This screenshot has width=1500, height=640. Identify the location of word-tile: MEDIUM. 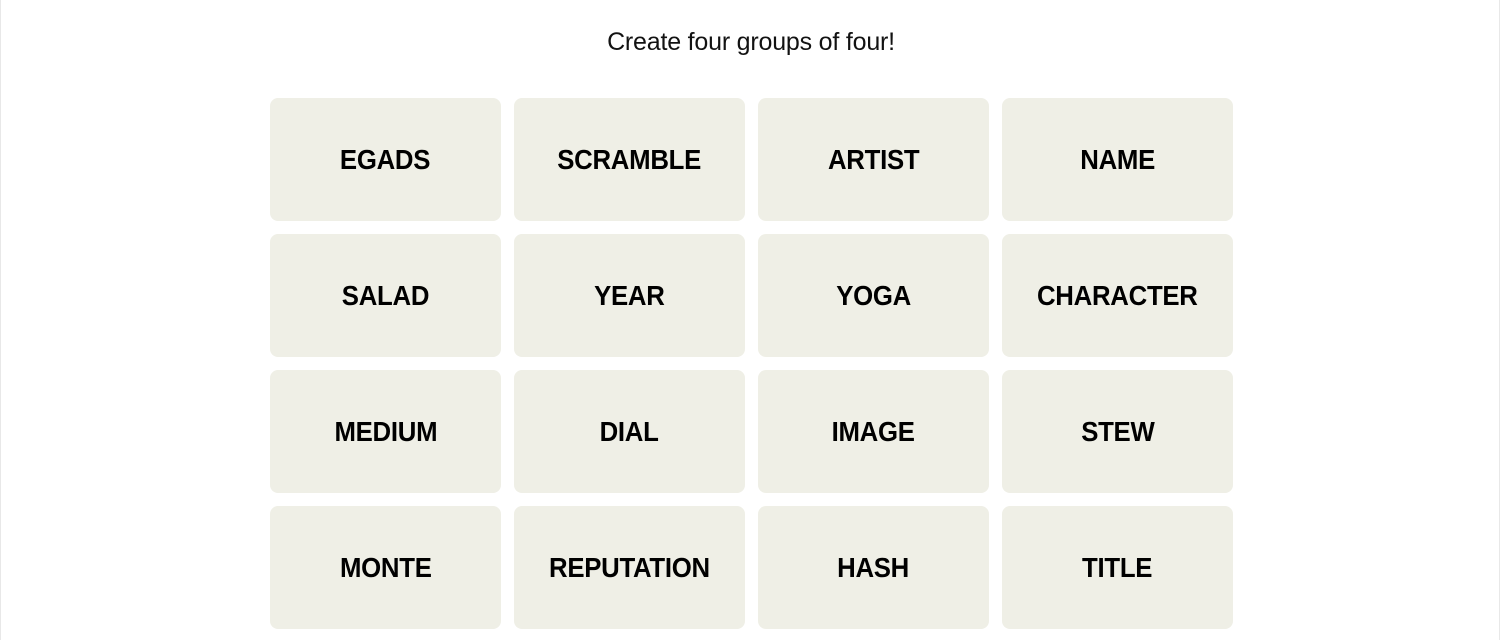
(385, 431).